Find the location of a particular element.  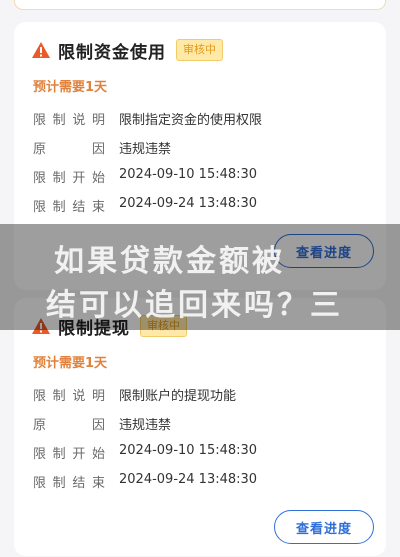

warning-triangle-icon is located at coordinates (41, 50).